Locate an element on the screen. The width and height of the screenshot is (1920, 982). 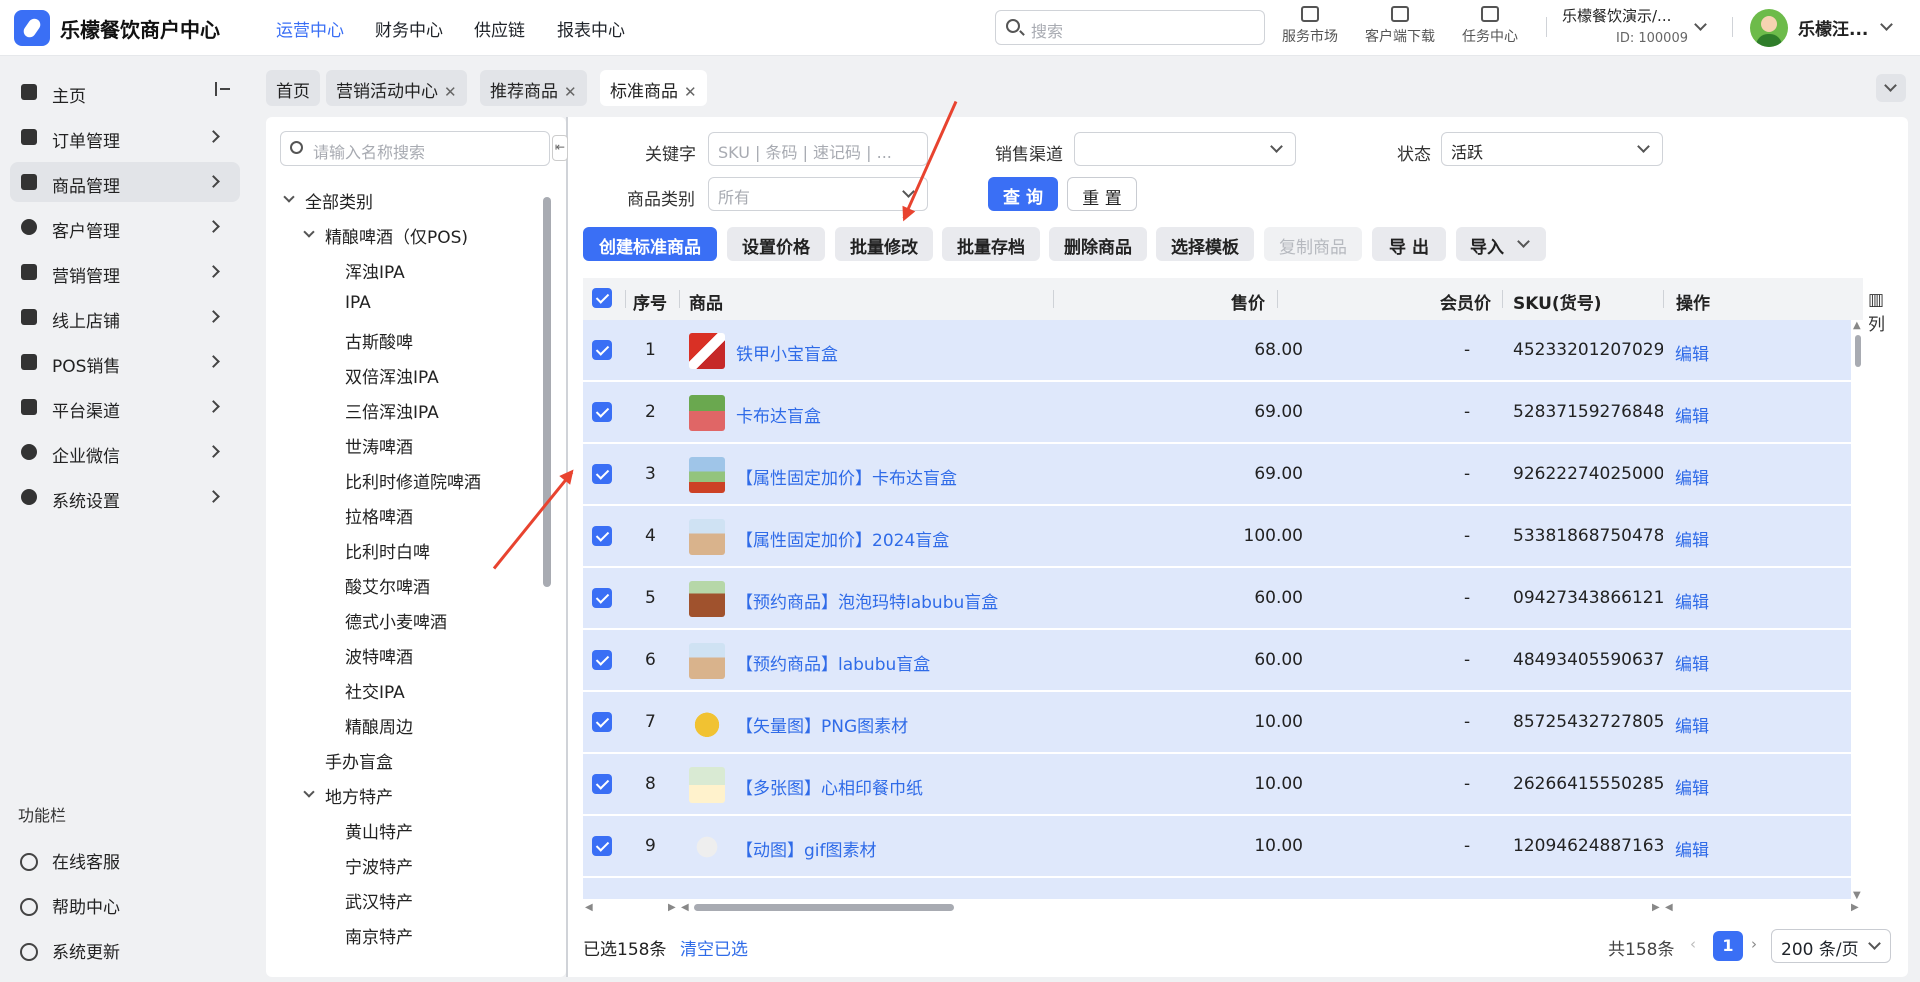
table-row: 9 【动图】gif图素材 10.00 - 1209462488716358 编辑 is located at coordinates (1217, 846).